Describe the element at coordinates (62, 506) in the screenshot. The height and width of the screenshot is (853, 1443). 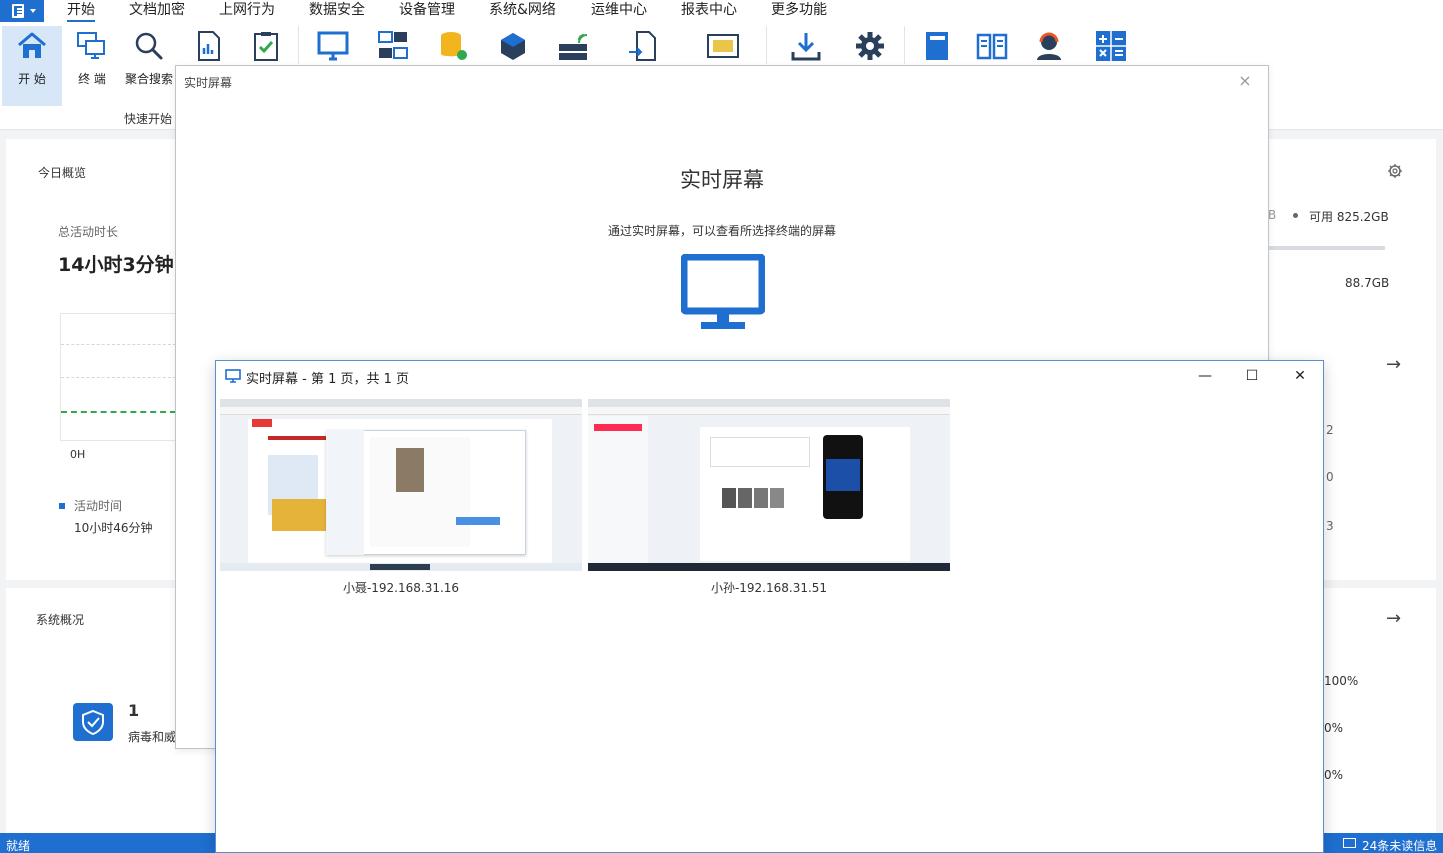
I see `legend-swatch` at that location.